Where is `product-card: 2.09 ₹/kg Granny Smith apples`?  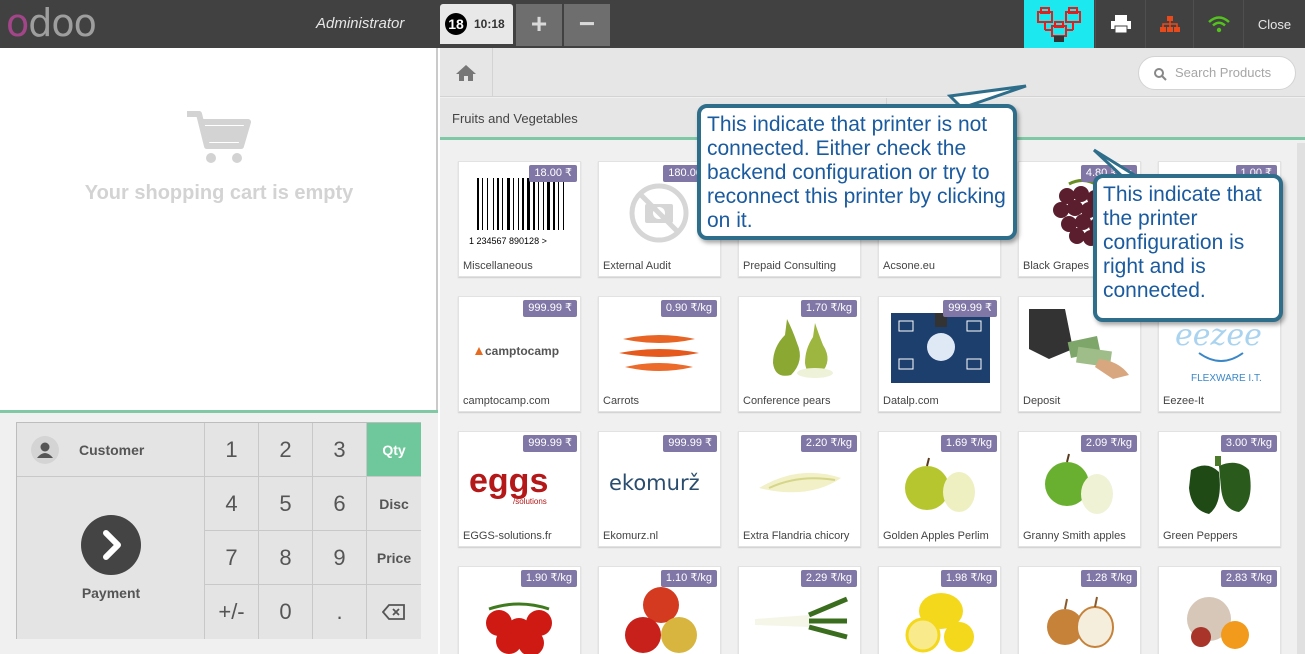 product-card: 2.09 ₹/kg Granny Smith apples is located at coordinates (1079, 489).